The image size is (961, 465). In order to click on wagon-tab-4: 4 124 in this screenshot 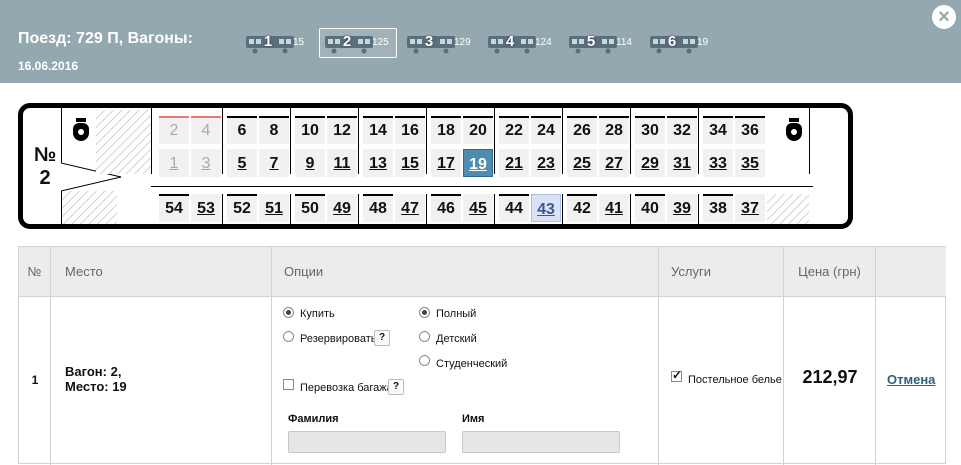, I will do `click(521, 43)`.